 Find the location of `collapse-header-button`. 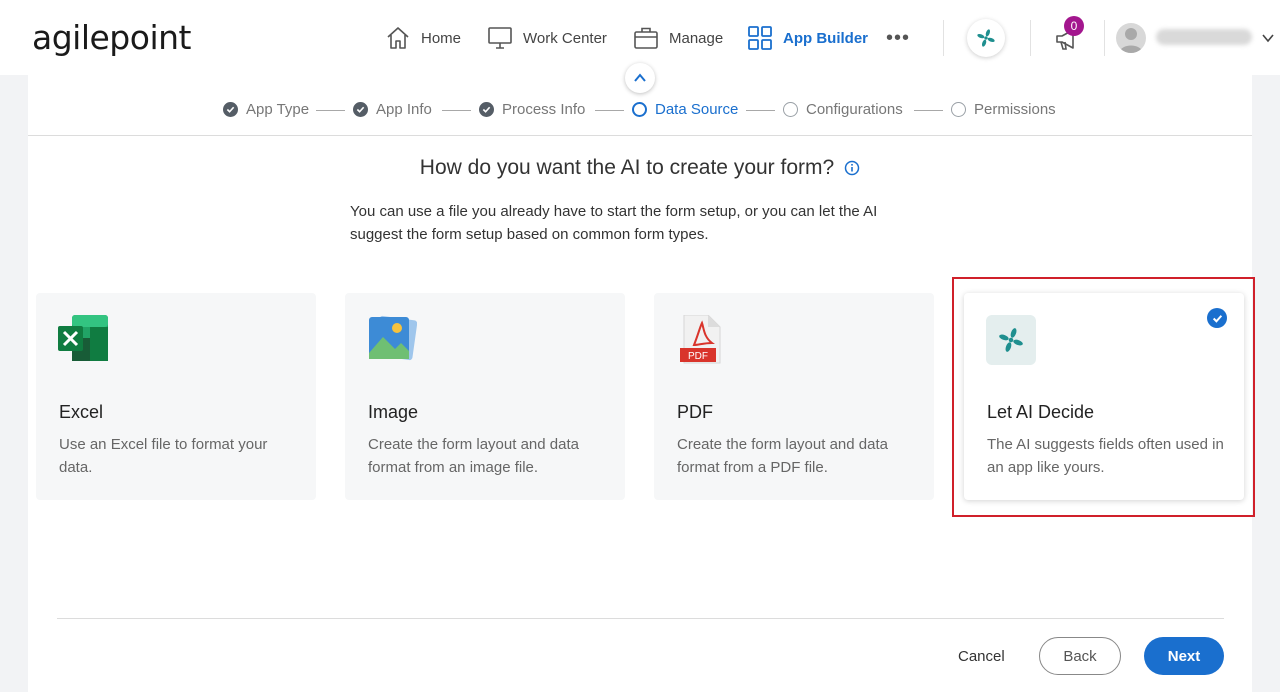

collapse-header-button is located at coordinates (640, 78).